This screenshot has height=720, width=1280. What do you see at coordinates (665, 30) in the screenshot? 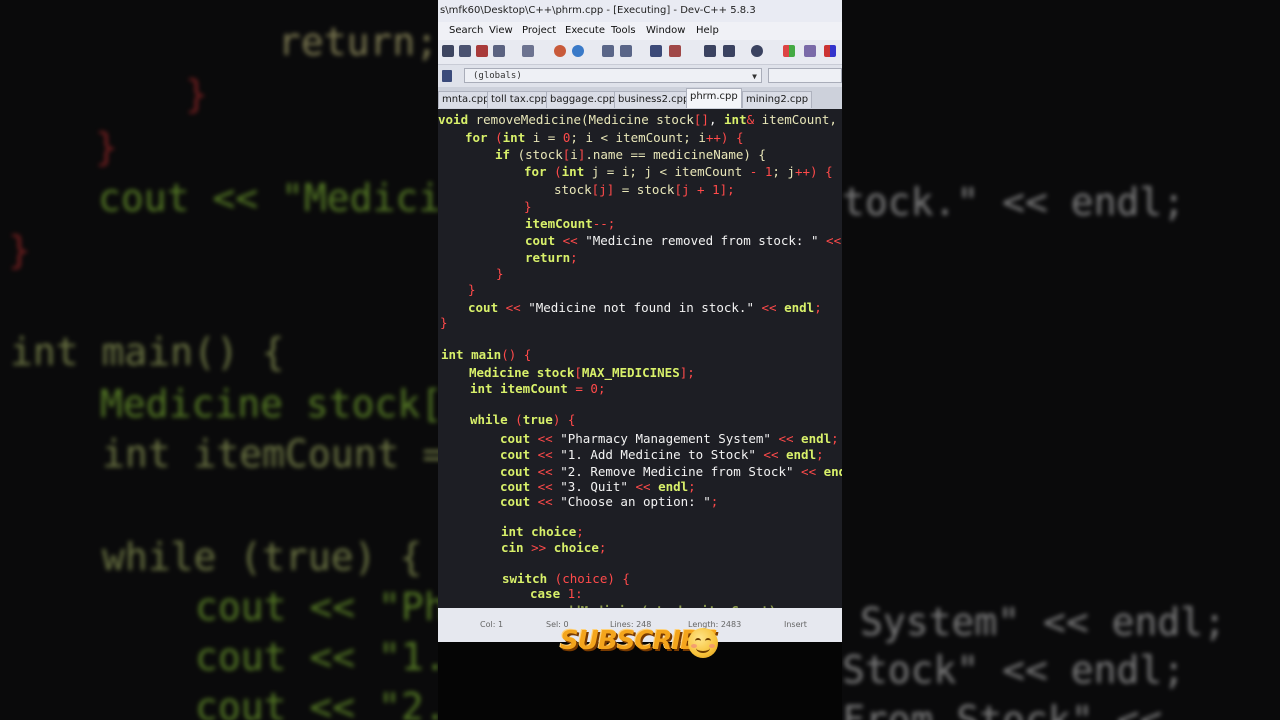
I see `menu-window: Window` at bounding box center [665, 30].